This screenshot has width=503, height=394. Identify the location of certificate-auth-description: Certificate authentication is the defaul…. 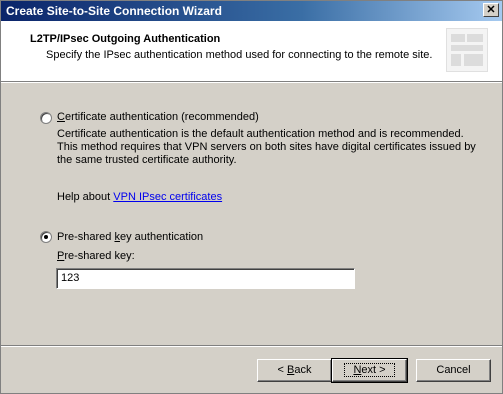
(266, 147).